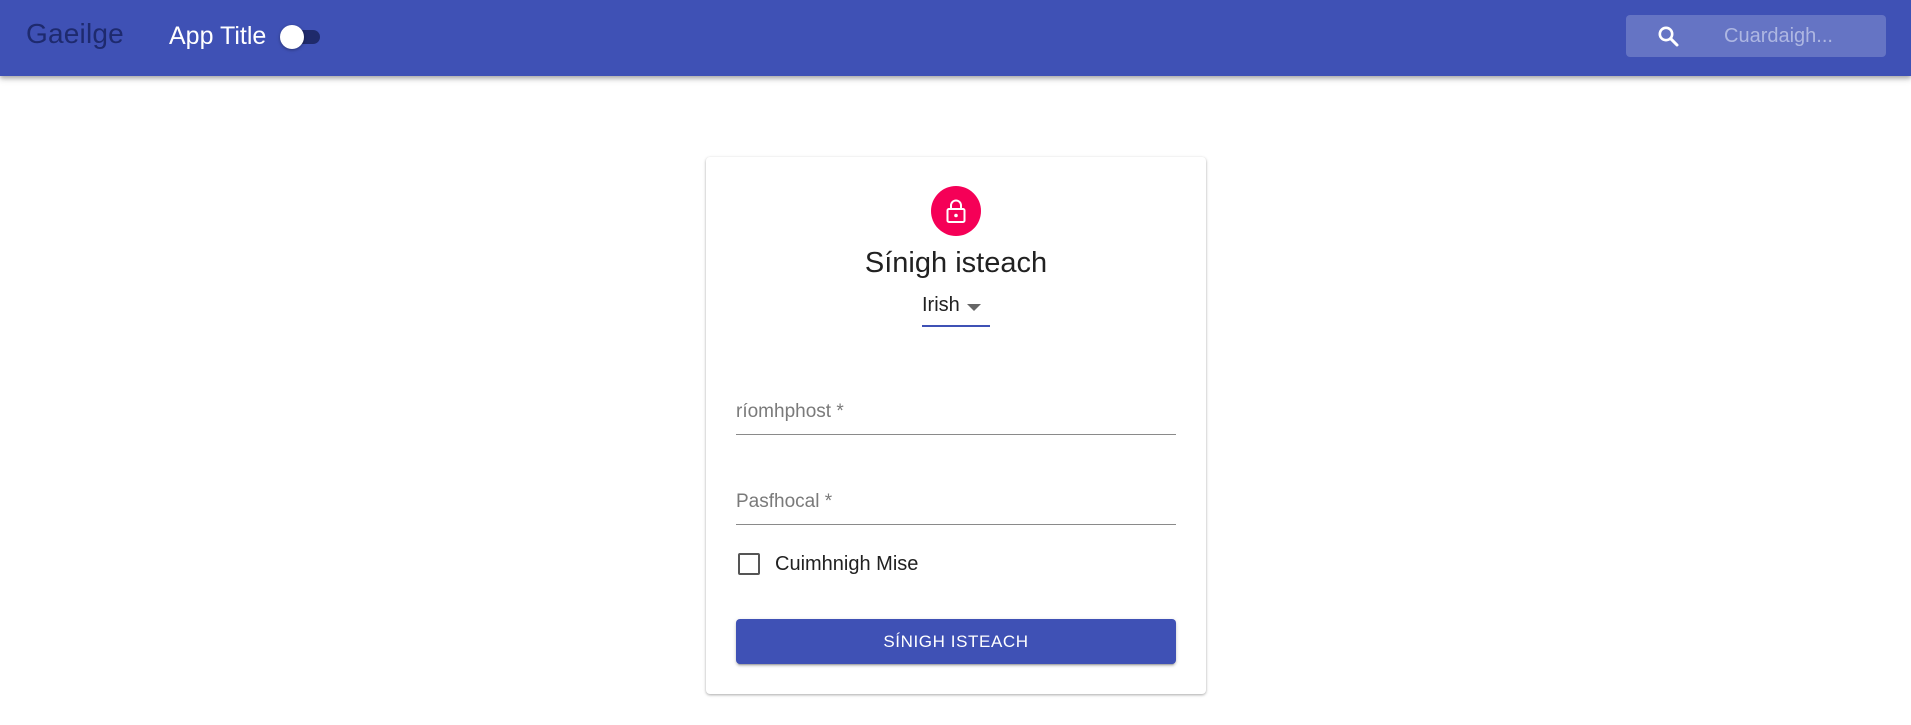 The width and height of the screenshot is (1911, 725). Describe the element at coordinates (292, 37) in the screenshot. I see `toggle-thumb` at that location.